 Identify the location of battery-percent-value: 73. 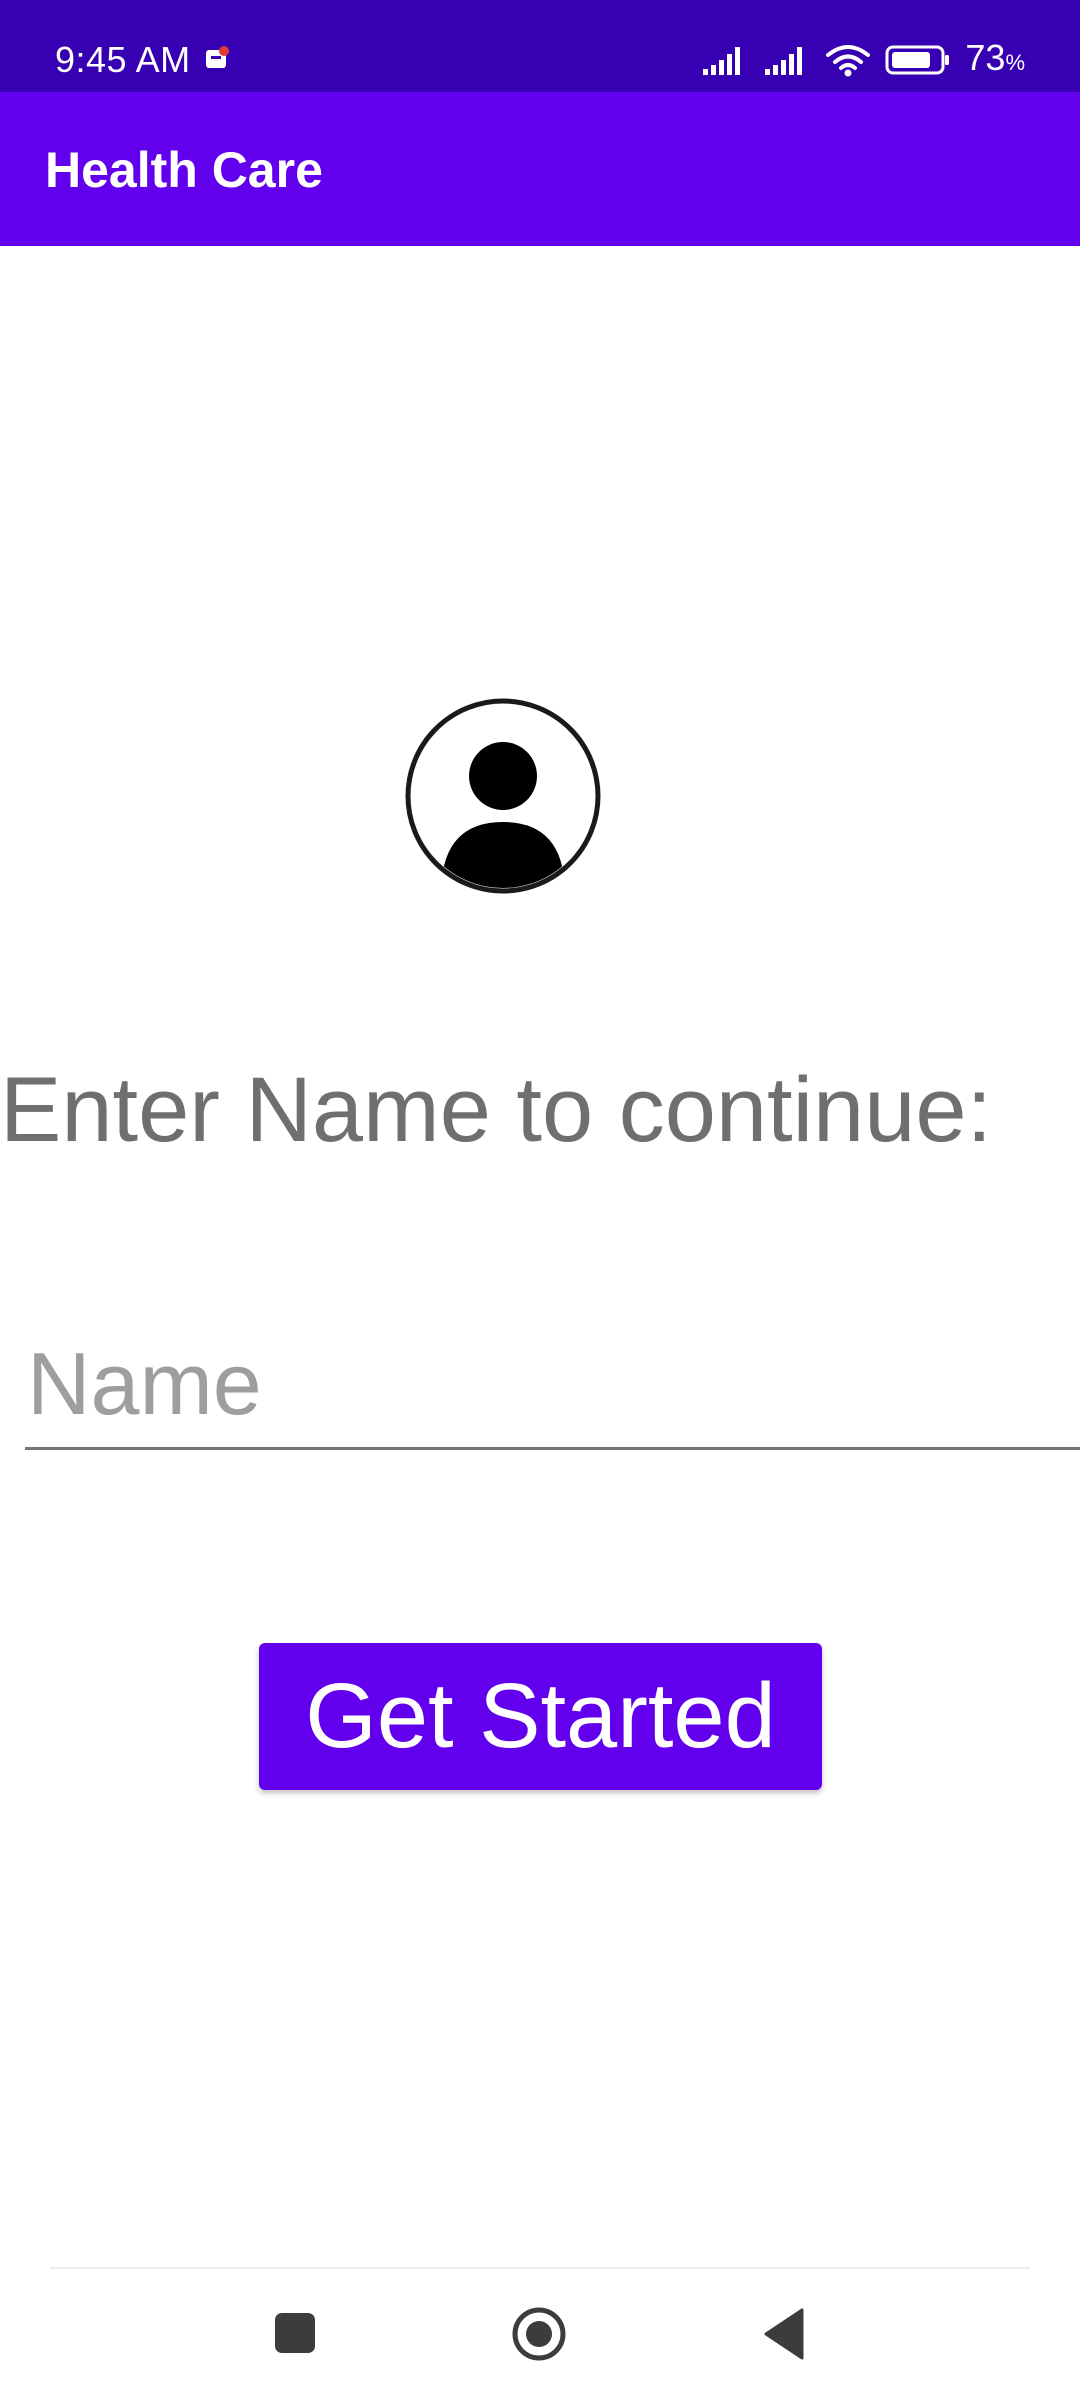
(985, 57).